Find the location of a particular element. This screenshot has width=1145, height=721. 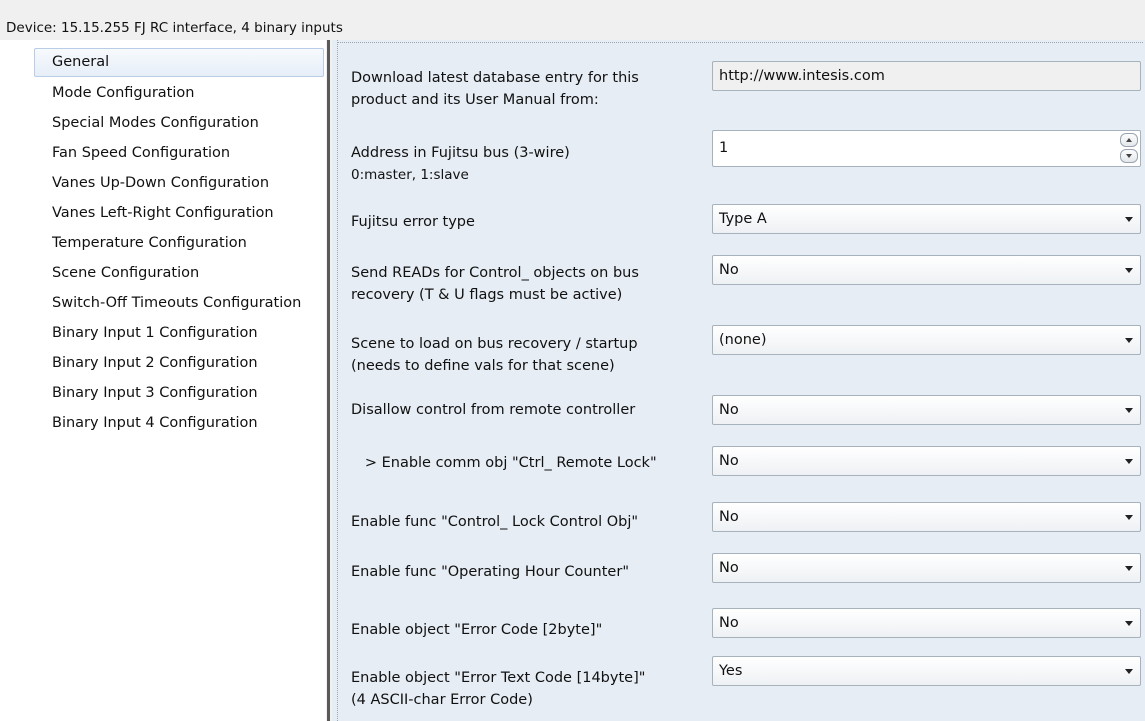

splitter-bar is located at coordinates (328, 380).